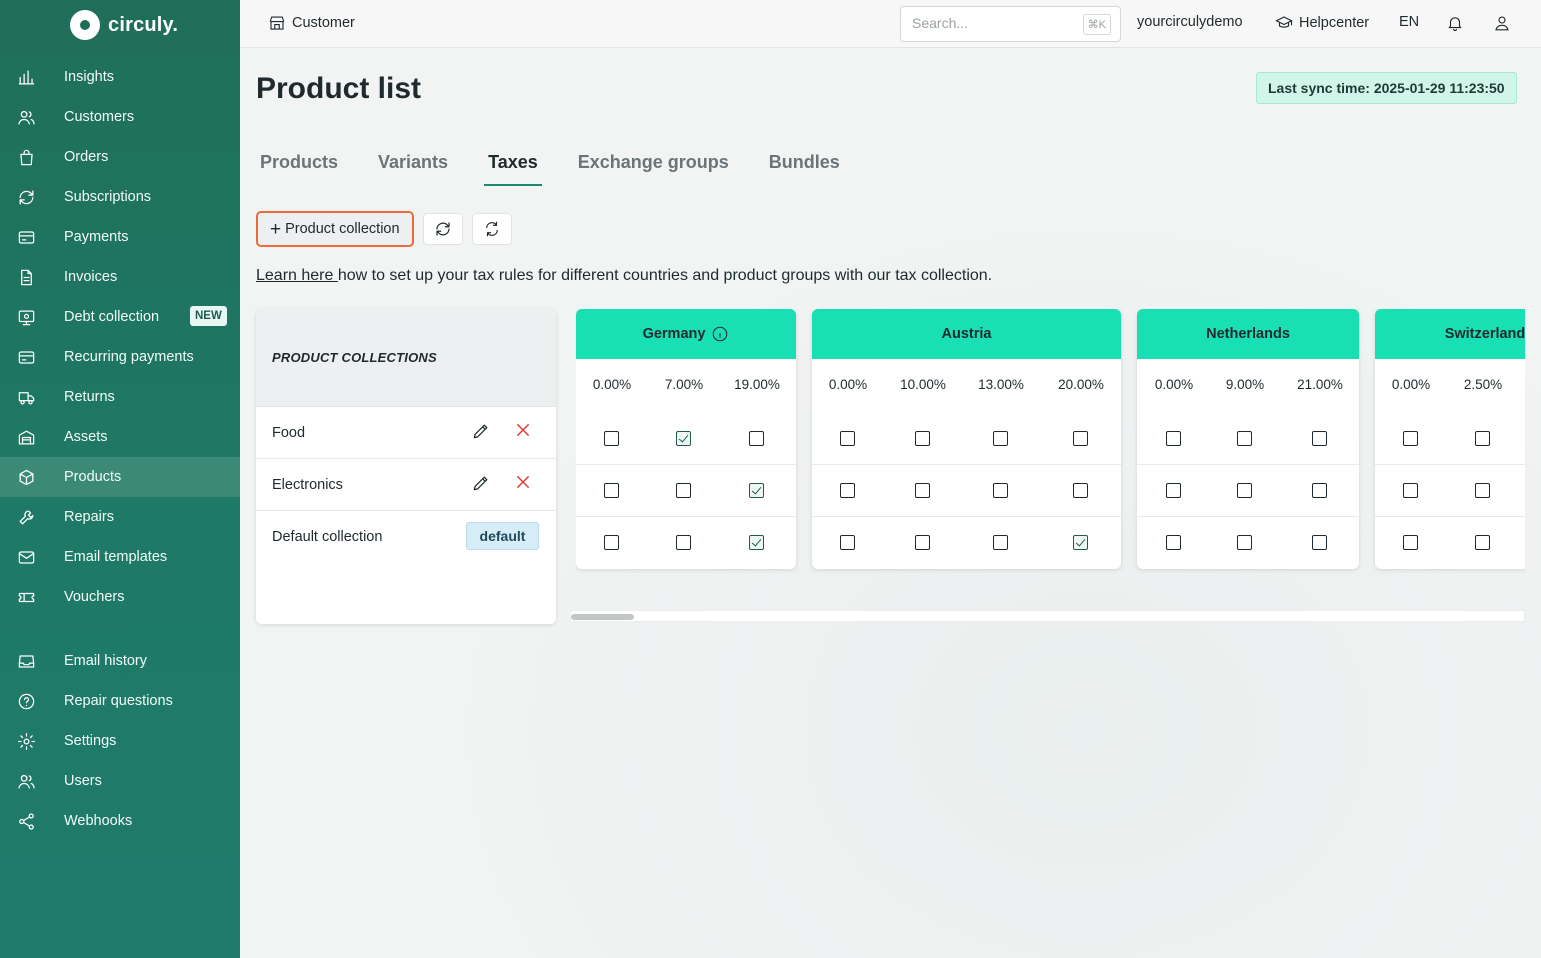 The width and height of the screenshot is (1541, 958). What do you see at coordinates (966, 334) in the screenshot?
I see `country-header: Austria` at bounding box center [966, 334].